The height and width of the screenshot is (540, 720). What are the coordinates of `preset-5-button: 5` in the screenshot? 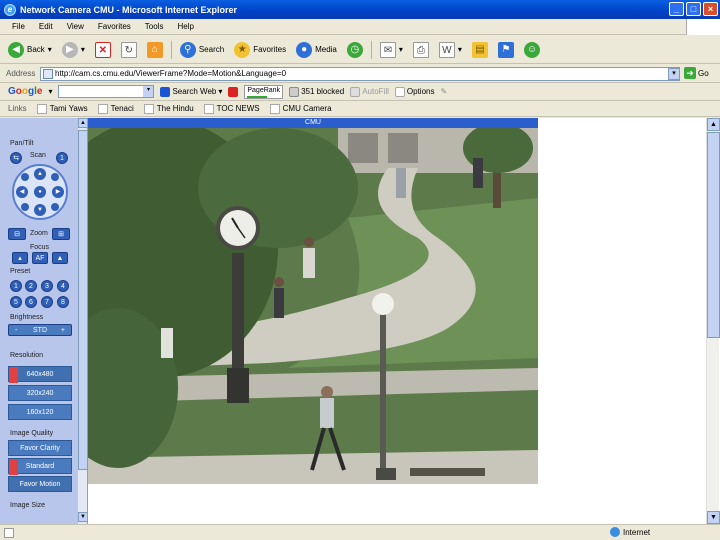 It's located at (16, 302).